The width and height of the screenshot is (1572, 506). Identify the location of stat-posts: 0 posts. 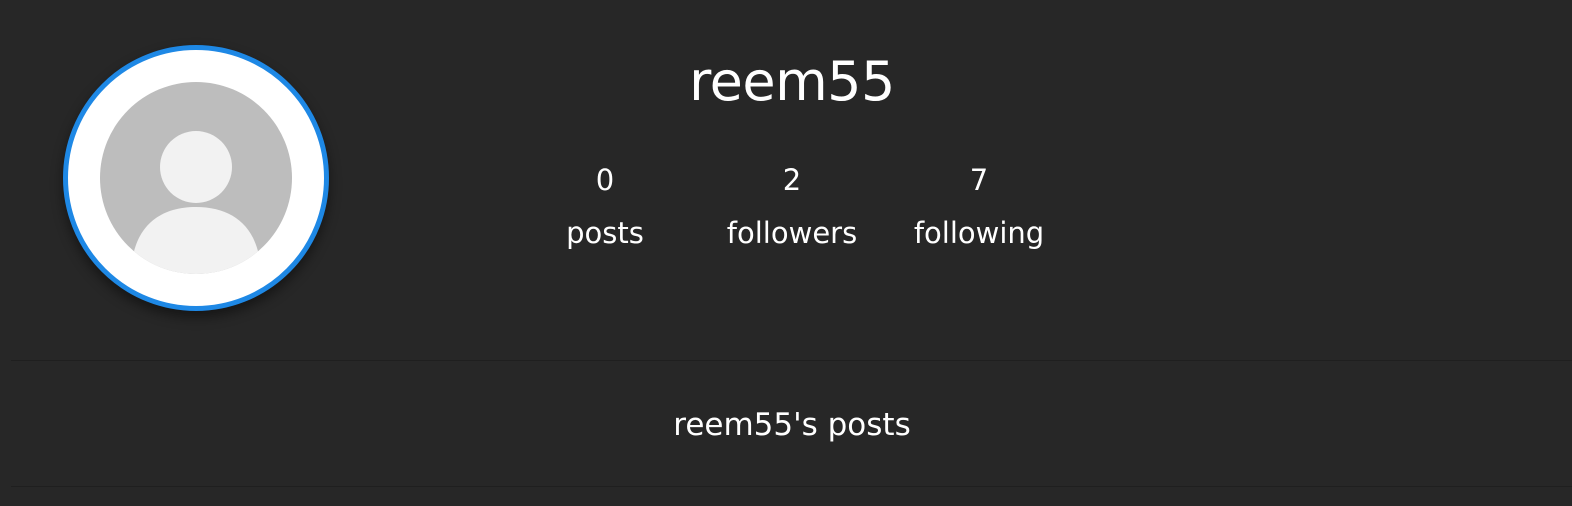
(605, 208).